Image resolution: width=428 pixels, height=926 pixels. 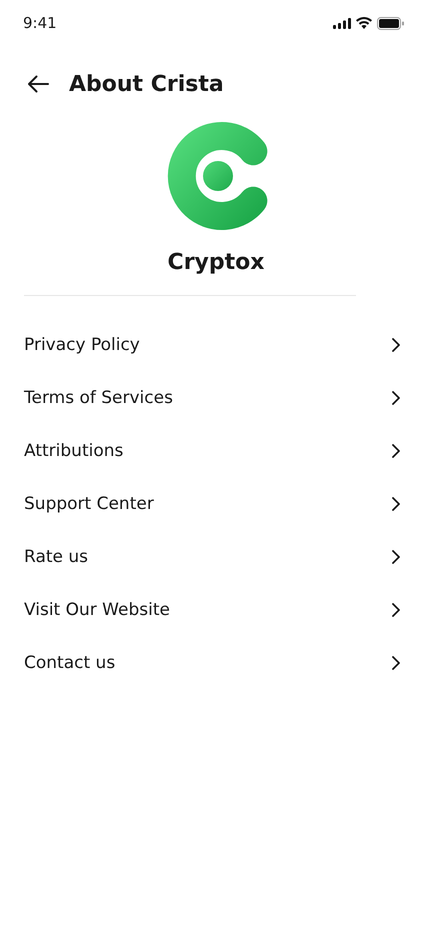 I want to click on menu-item: Support Center, so click(x=212, y=503).